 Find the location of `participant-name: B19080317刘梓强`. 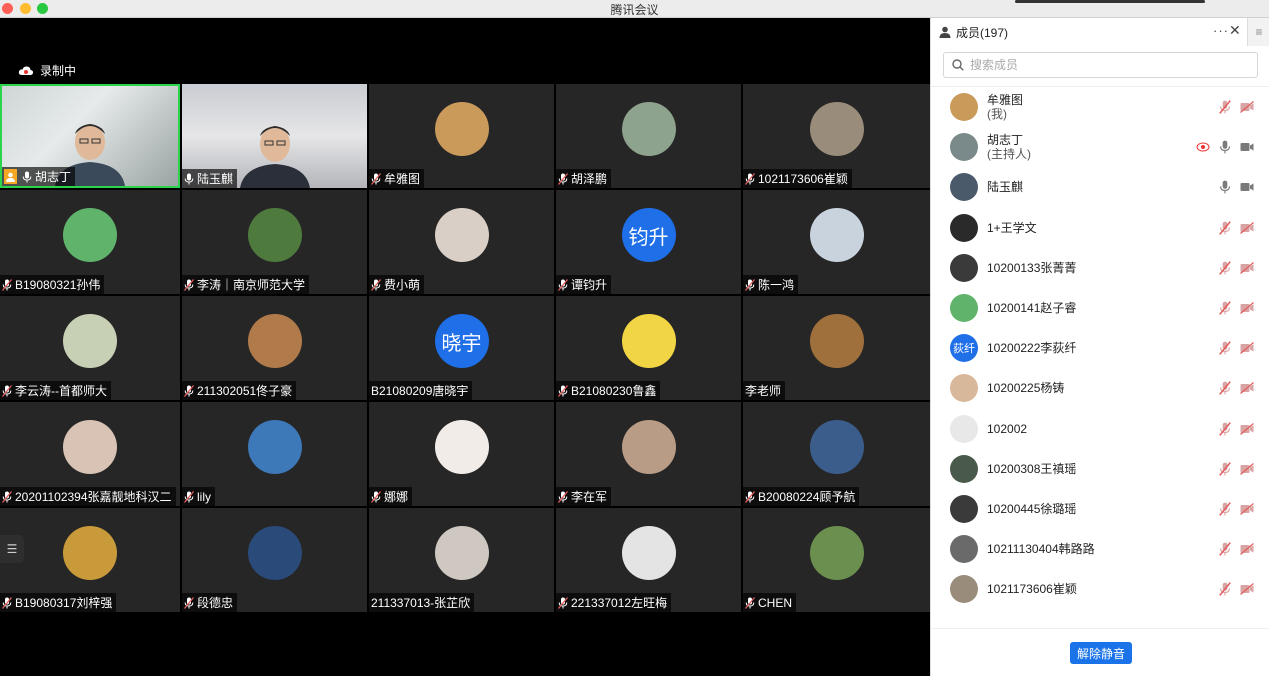

participant-name: B19080317刘梓强 is located at coordinates (64, 603).